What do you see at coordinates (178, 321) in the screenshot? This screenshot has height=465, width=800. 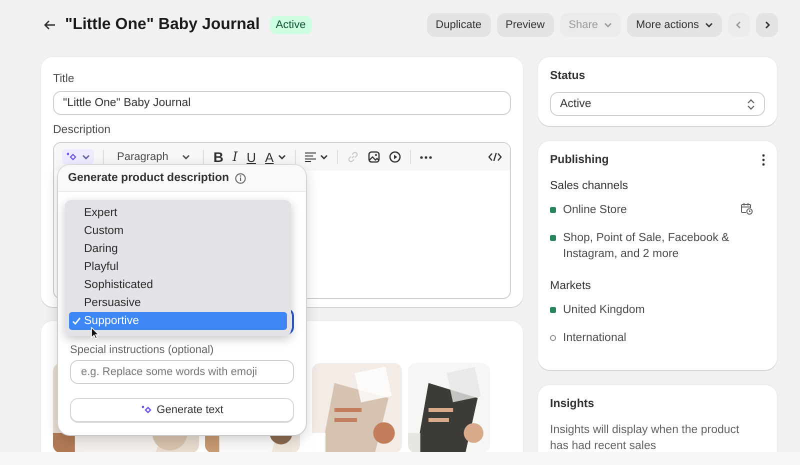 I see `tone-option: Supportive` at bounding box center [178, 321].